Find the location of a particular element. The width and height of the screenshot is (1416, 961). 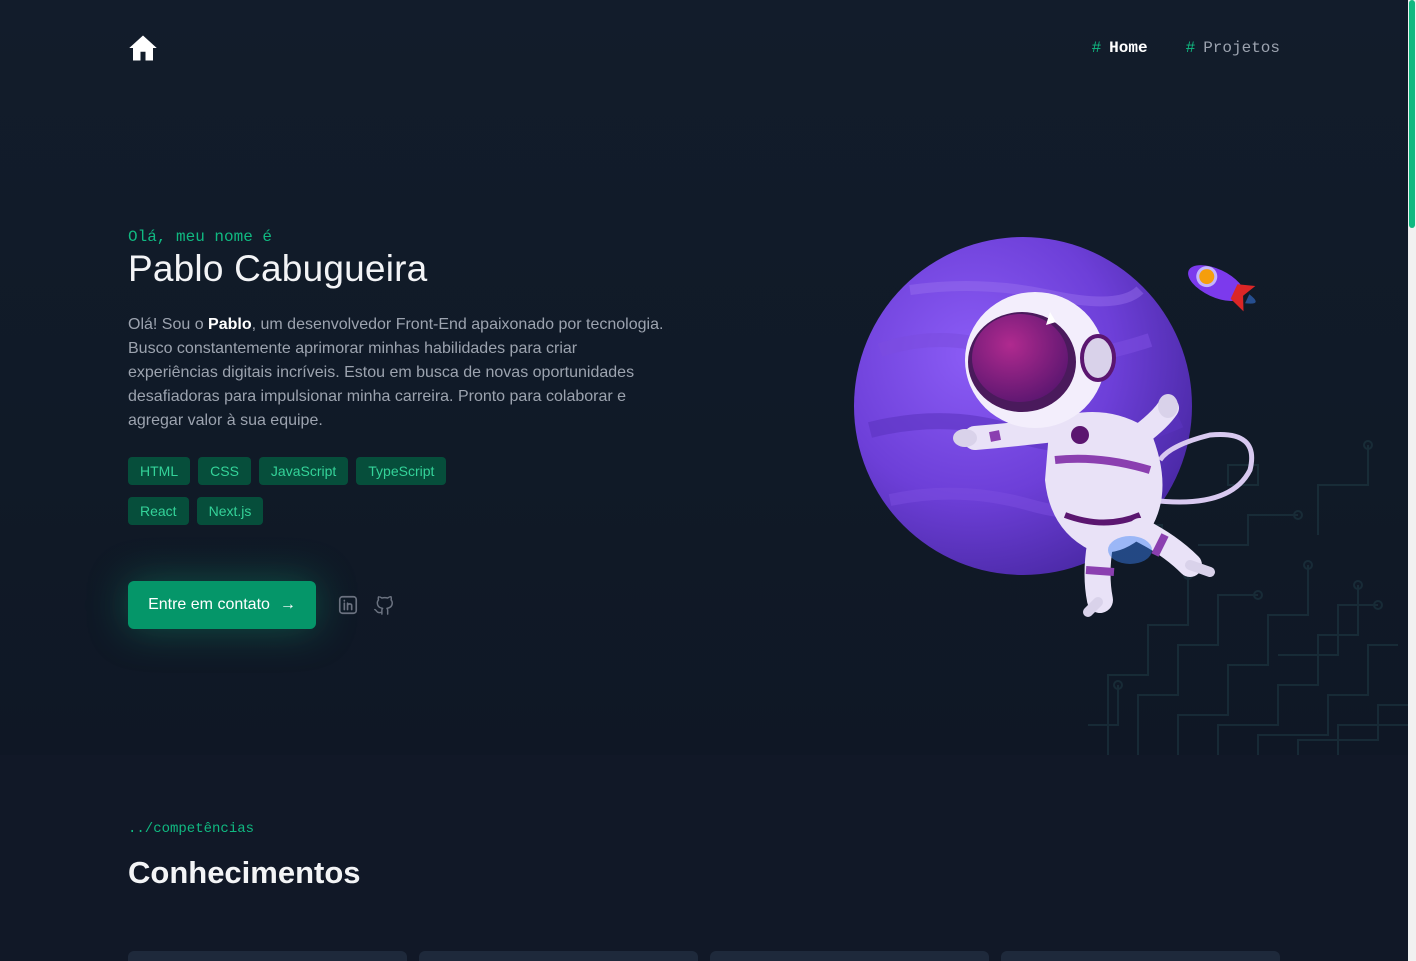

nav-home: # Home is located at coordinates (1120, 48).